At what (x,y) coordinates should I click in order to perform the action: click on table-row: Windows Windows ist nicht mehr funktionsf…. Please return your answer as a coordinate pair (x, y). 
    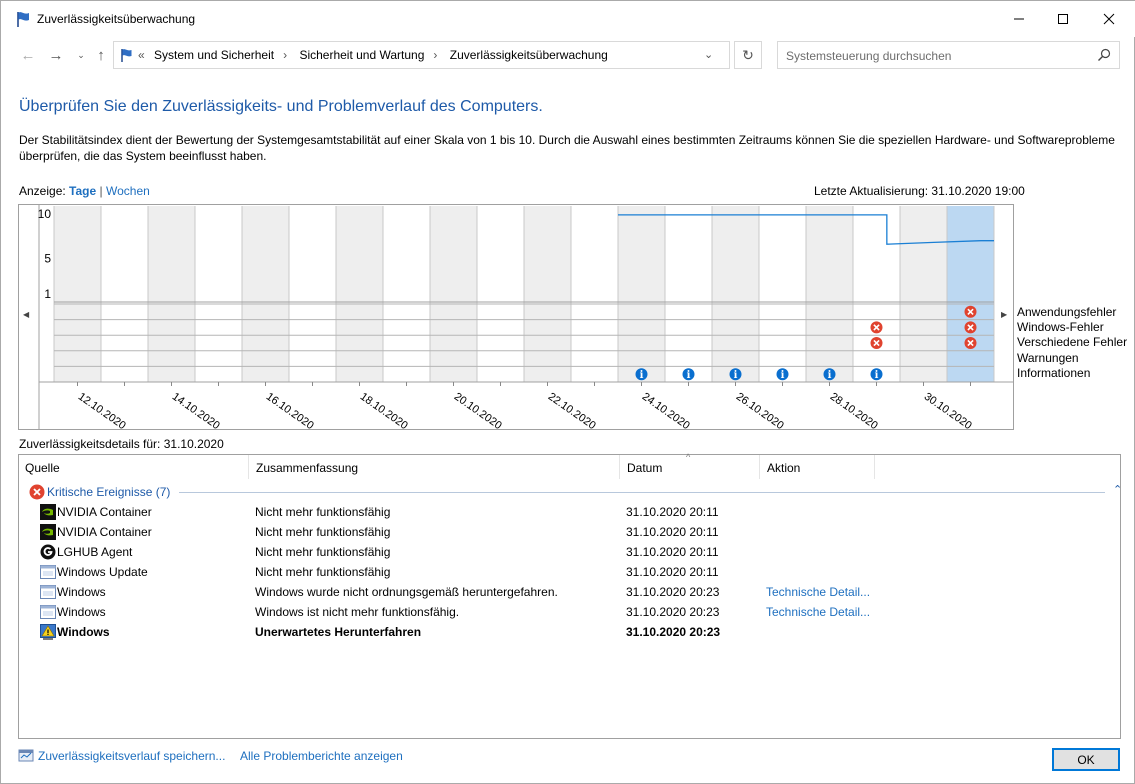
    Looking at the image, I should click on (569, 612).